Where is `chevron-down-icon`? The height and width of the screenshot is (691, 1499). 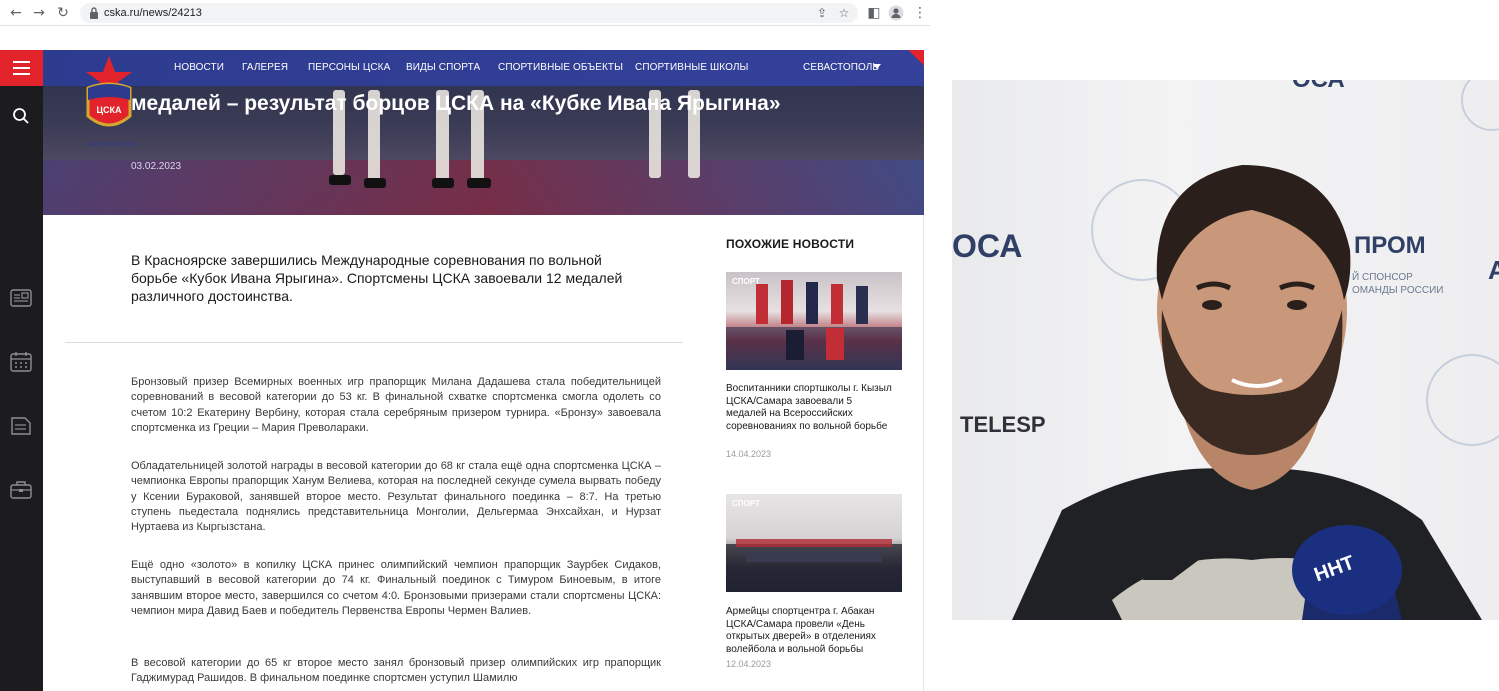 chevron-down-icon is located at coordinates (877, 66).